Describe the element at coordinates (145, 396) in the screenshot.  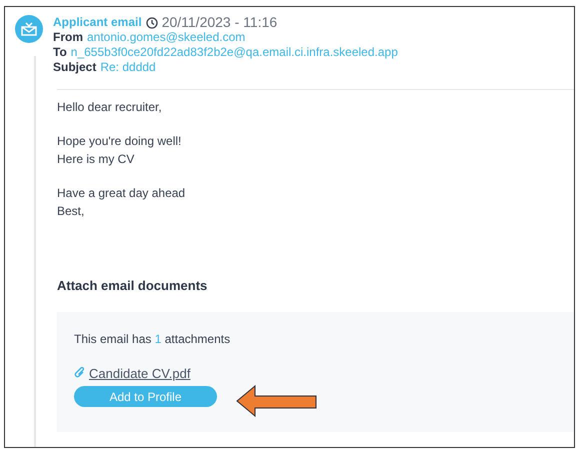
I see `add-to-profile-button: Add to Profile` at that location.